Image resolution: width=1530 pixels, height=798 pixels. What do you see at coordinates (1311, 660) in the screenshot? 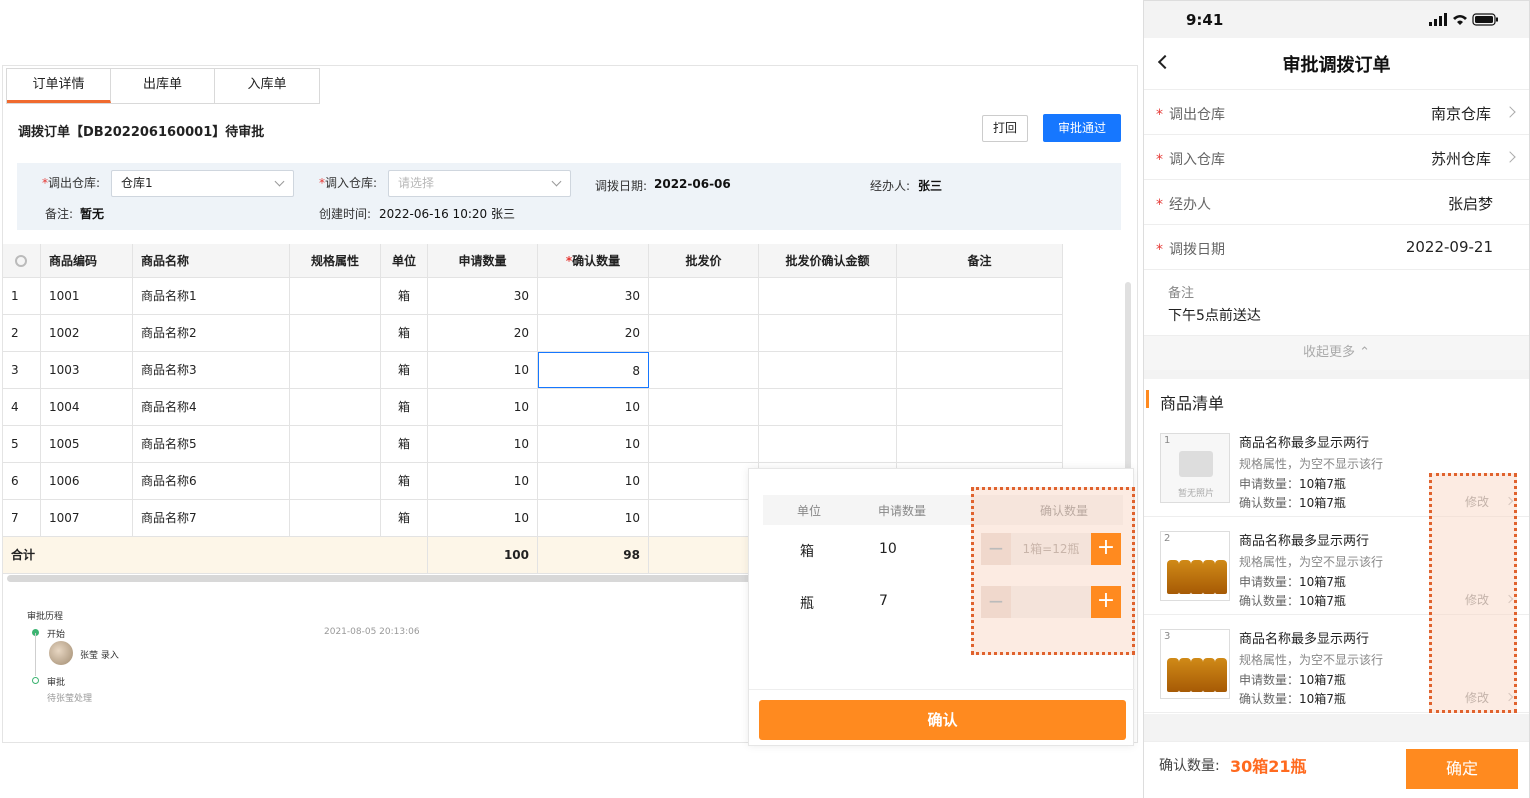
I see `item-spec: 规格属性，为空不显示该行` at bounding box center [1311, 660].